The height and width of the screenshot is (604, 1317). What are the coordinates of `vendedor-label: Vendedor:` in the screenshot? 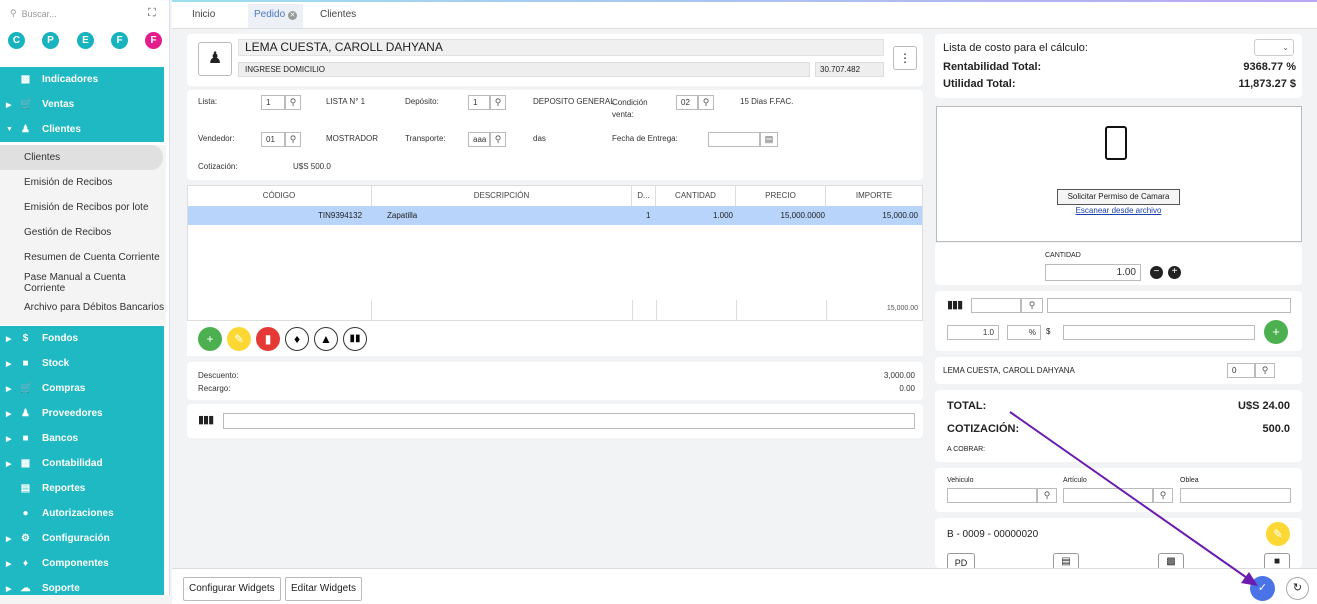 It's located at (216, 138).